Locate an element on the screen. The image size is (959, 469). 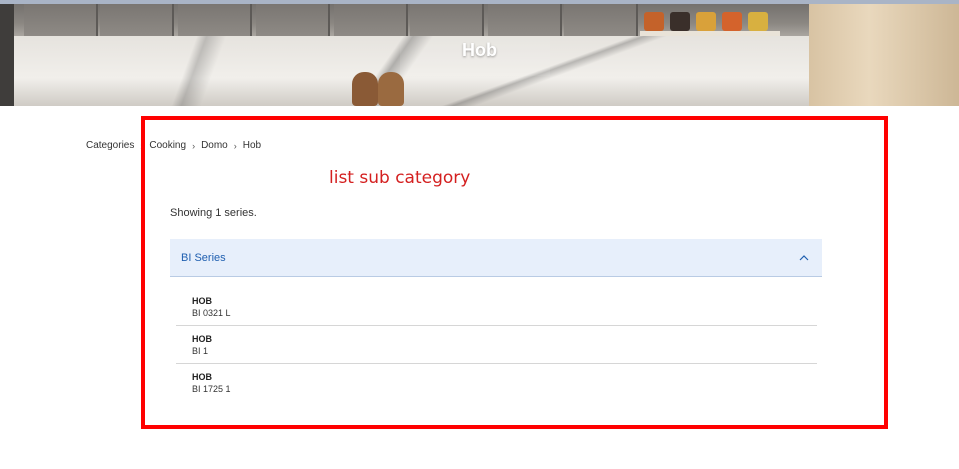
spice-shelf is located at coordinates (710, 33).